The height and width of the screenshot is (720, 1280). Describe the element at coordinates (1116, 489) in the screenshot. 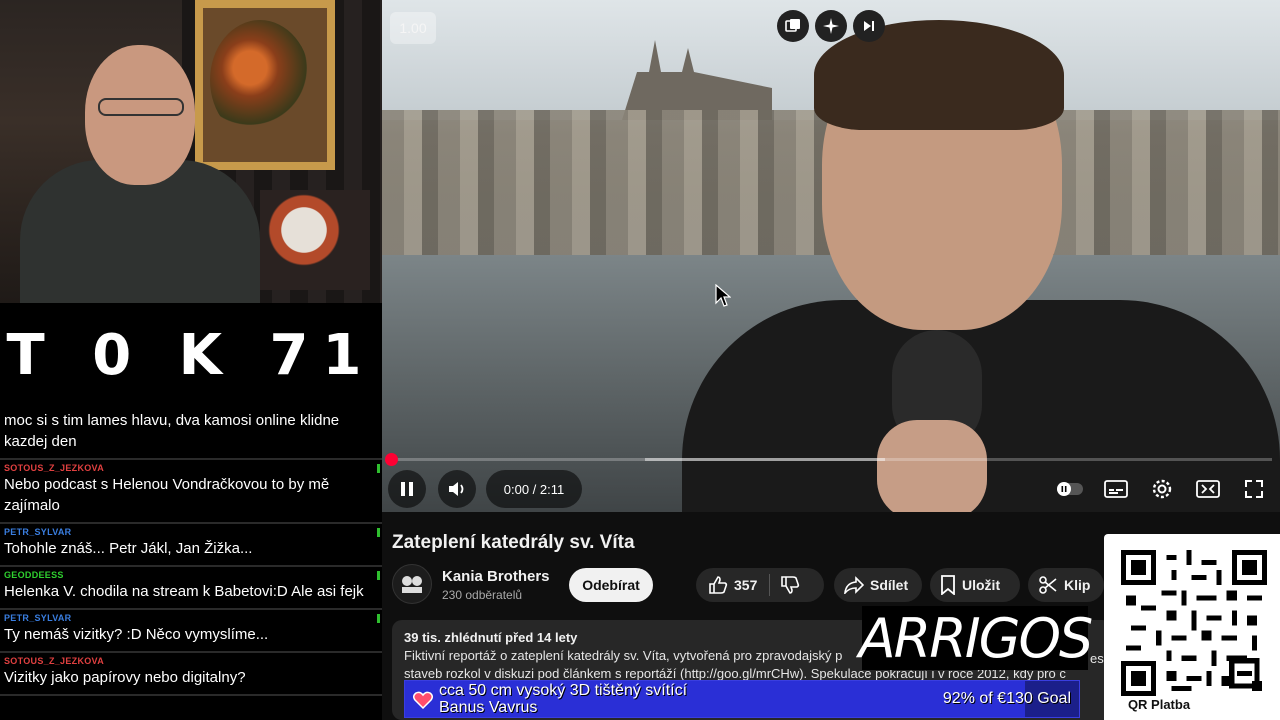

I see `subtitles-icon` at that location.